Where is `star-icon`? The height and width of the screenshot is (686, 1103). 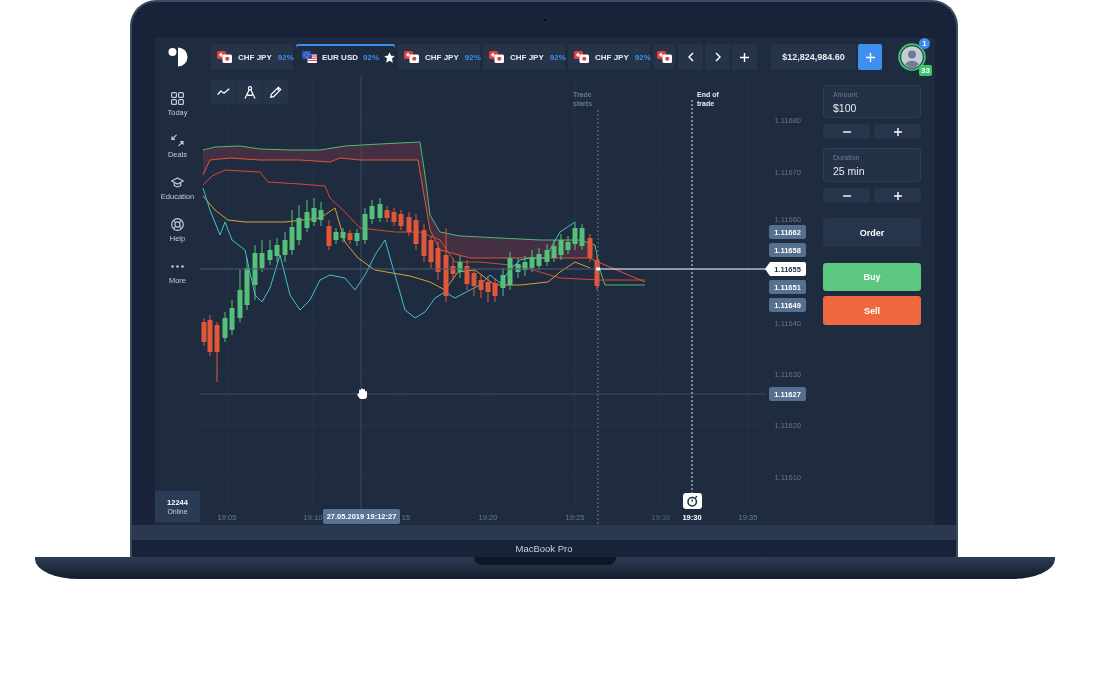 star-icon is located at coordinates (390, 57).